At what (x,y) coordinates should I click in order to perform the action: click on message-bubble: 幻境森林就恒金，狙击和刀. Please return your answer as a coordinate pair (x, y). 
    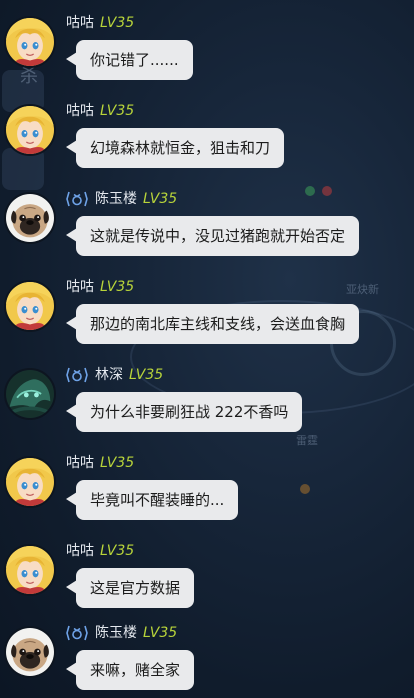
    Looking at the image, I should click on (175, 148).